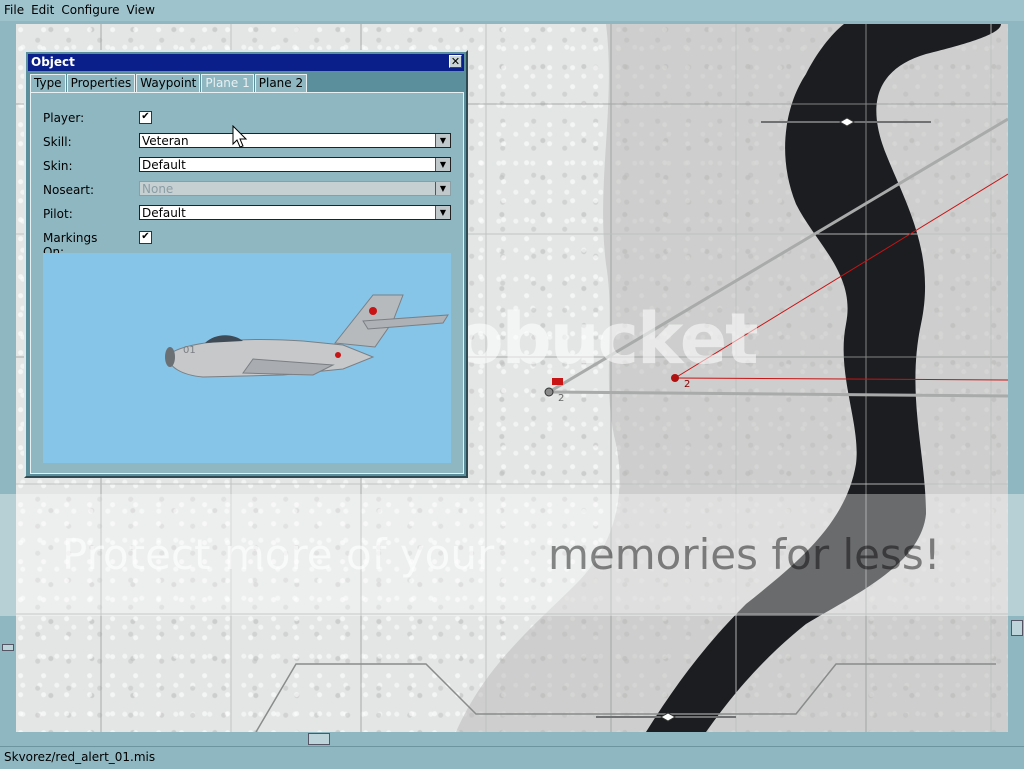 This screenshot has height=769, width=1024. Describe the element at coordinates (8, 647) in the screenshot. I see `ruler-marker` at that location.